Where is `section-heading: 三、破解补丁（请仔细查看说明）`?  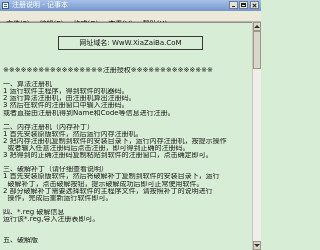
section-heading: 三、破解补丁（请仔细查看说明） is located at coordinates (55, 170).